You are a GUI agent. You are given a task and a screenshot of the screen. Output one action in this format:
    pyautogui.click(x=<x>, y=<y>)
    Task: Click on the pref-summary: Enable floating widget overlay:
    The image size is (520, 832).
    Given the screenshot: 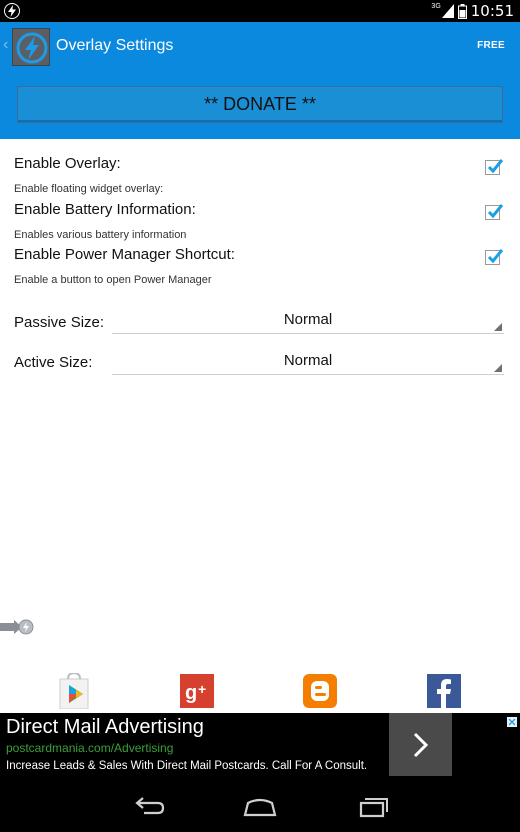 What is the action you would take?
    pyautogui.click(x=89, y=189)
    